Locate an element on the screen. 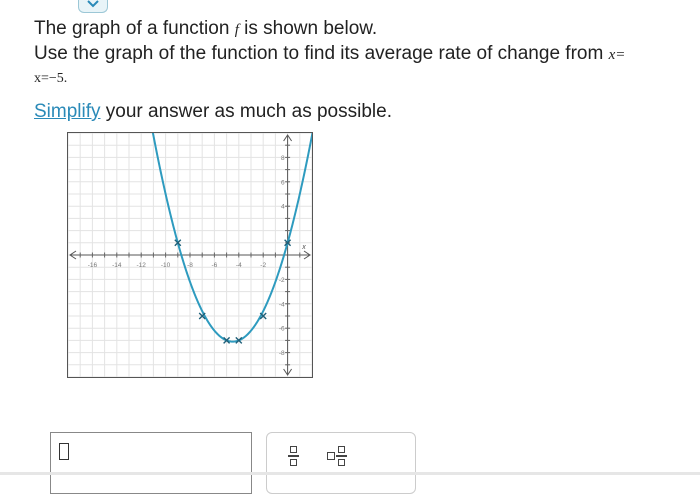  answer-input is located at coordinates (151, 463).